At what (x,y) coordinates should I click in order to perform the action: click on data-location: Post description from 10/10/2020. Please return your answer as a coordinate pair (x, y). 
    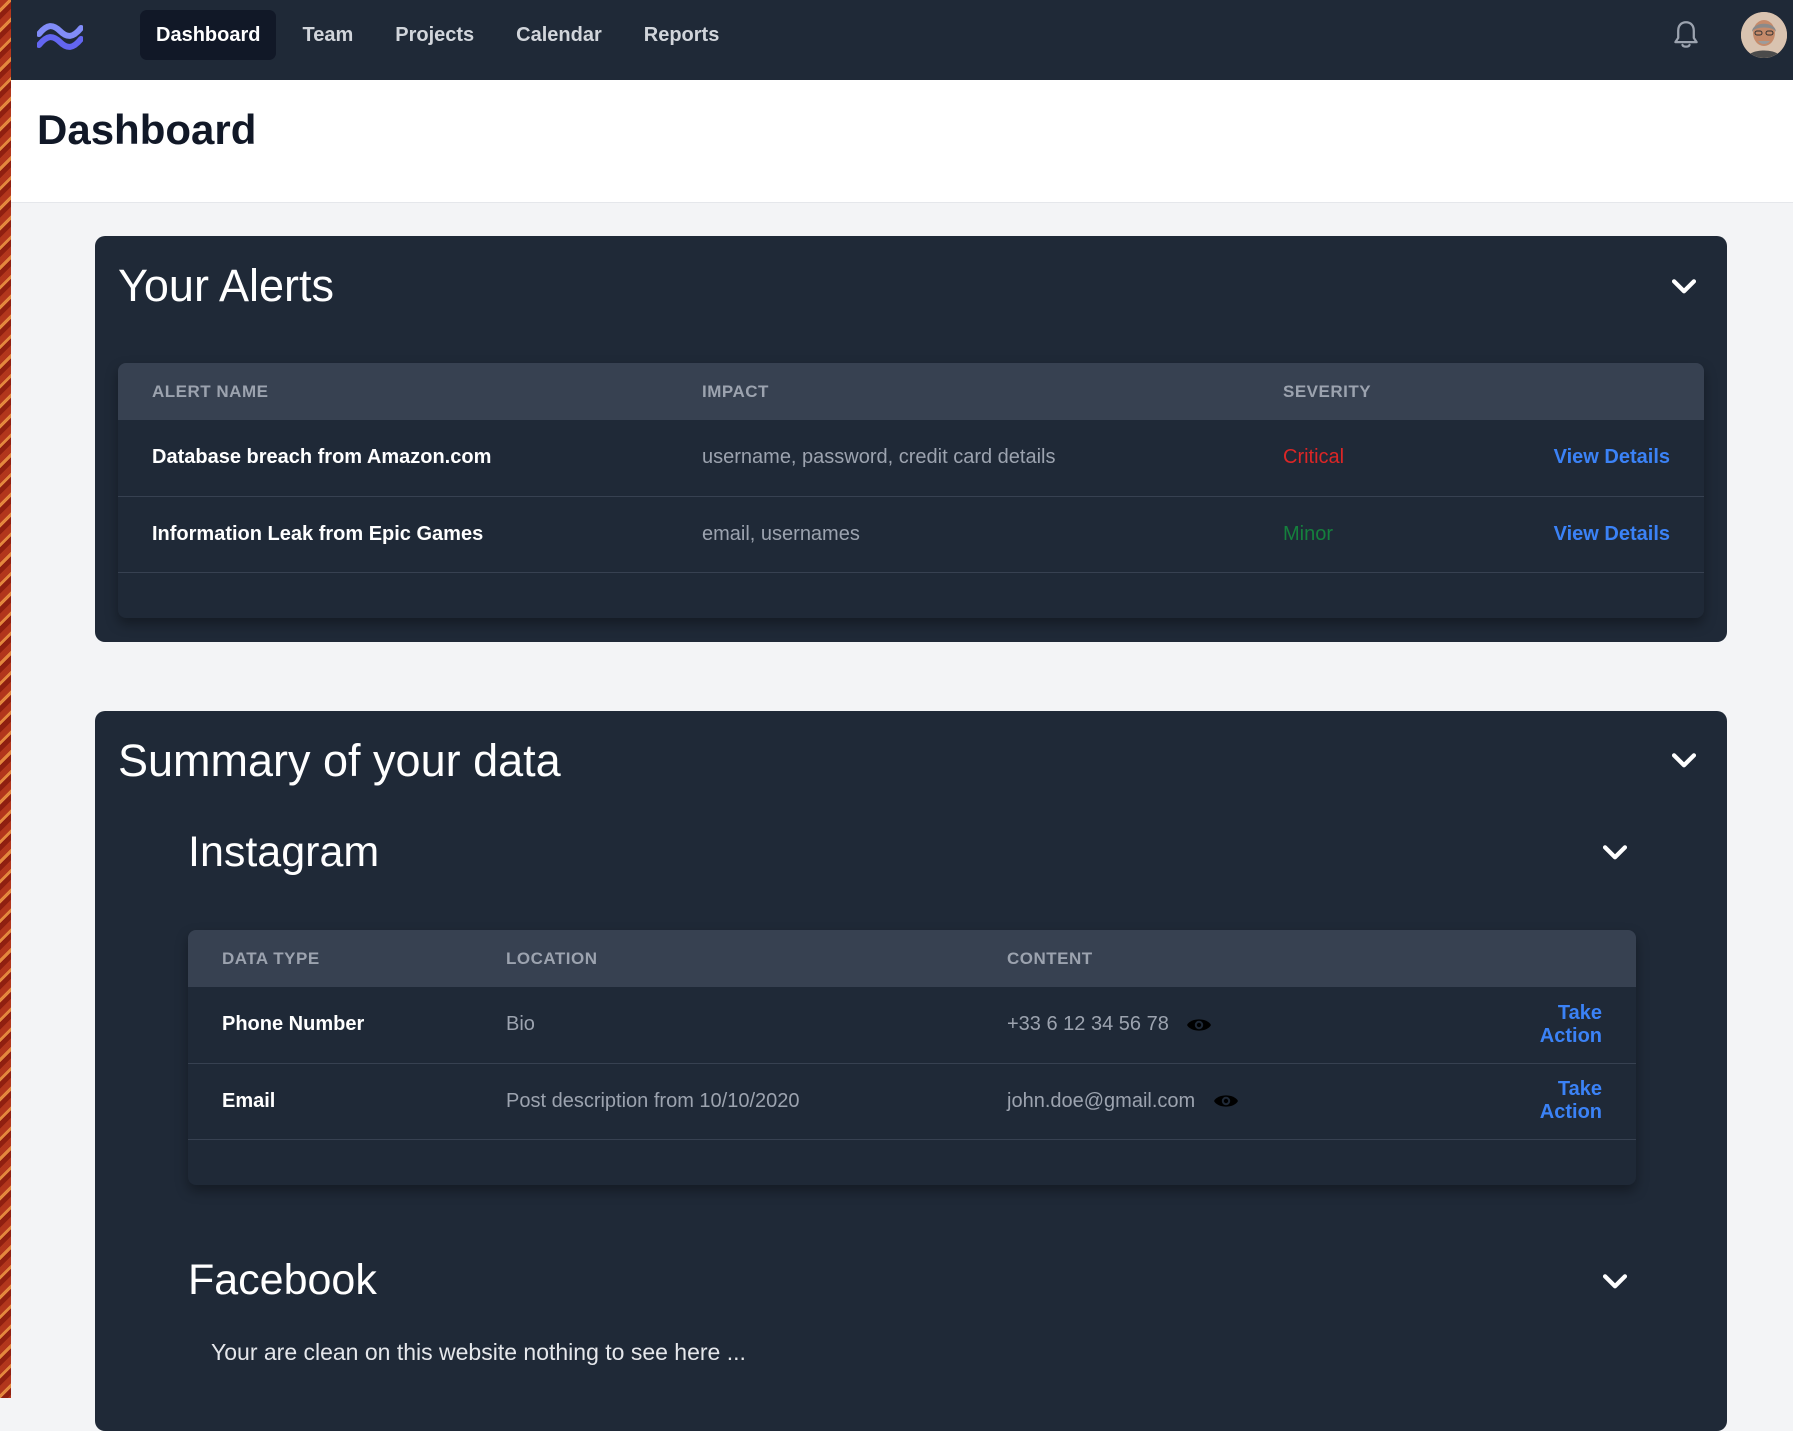
    Looking at the image, I should click on (756, 1101).